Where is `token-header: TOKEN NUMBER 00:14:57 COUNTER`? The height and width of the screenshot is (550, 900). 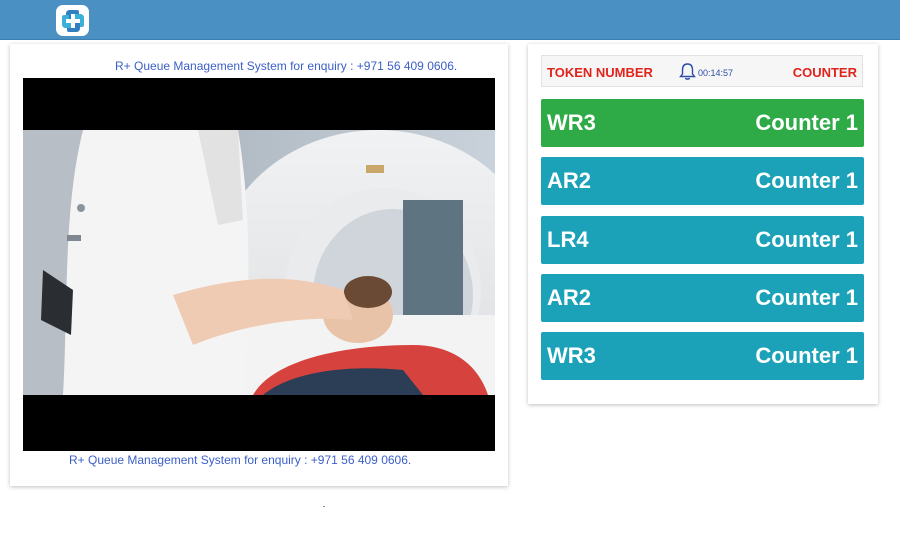 token-header: TOKEN NUMBER 00:14:57 COUNTER is located at coordinates (702, 71).